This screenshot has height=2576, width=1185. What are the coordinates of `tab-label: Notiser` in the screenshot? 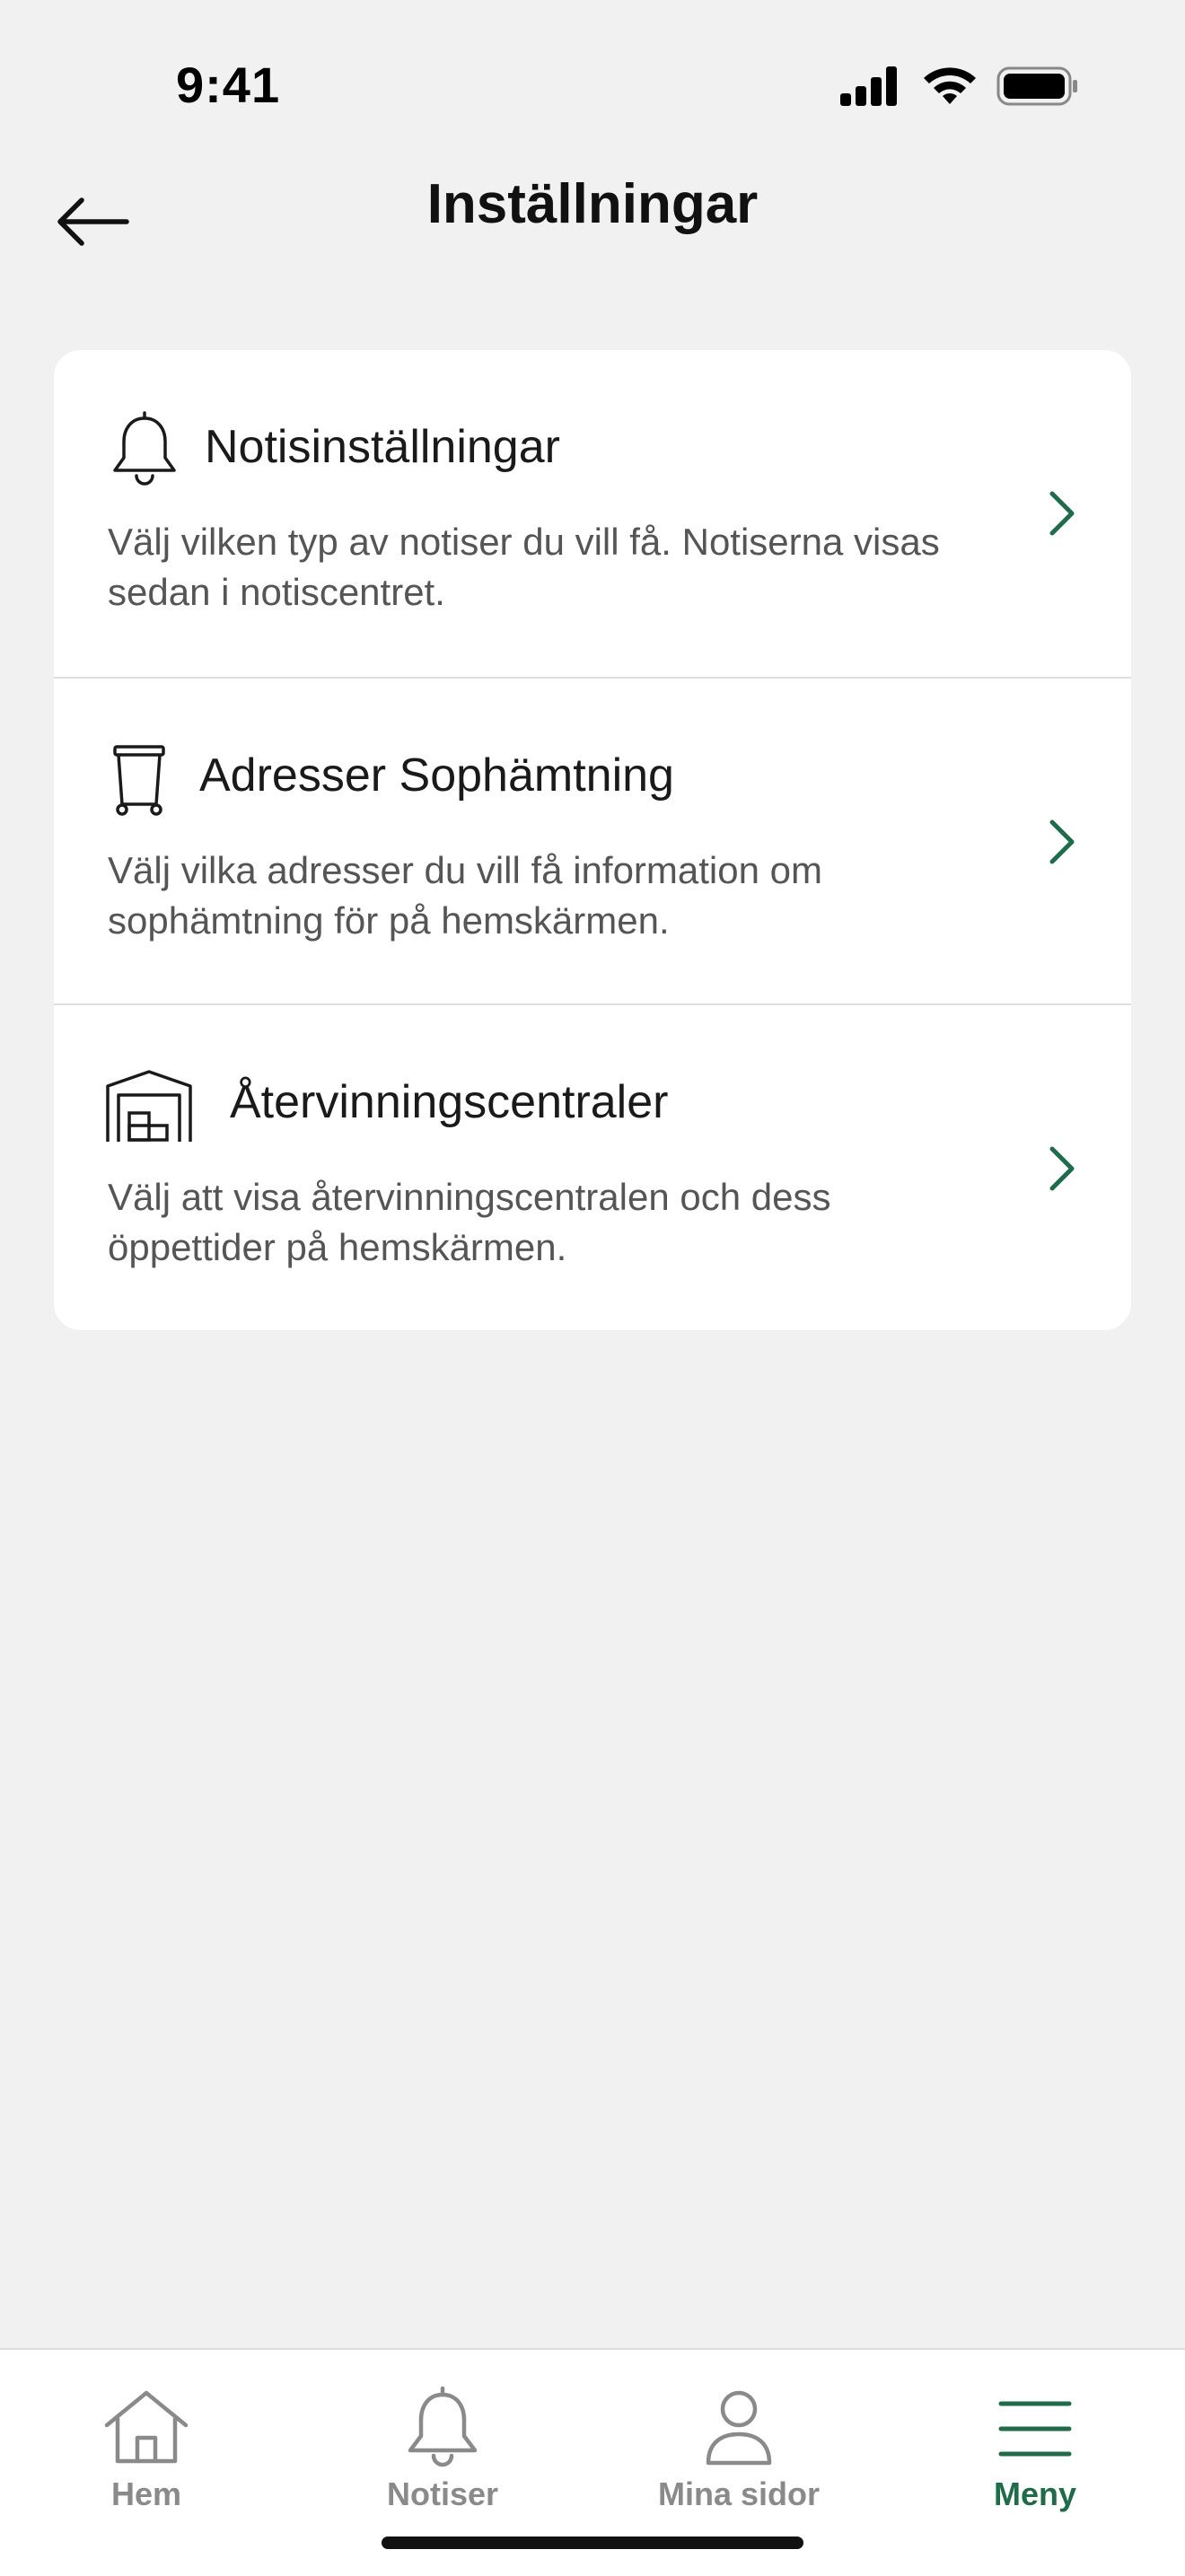 It's located at (442, 2493).